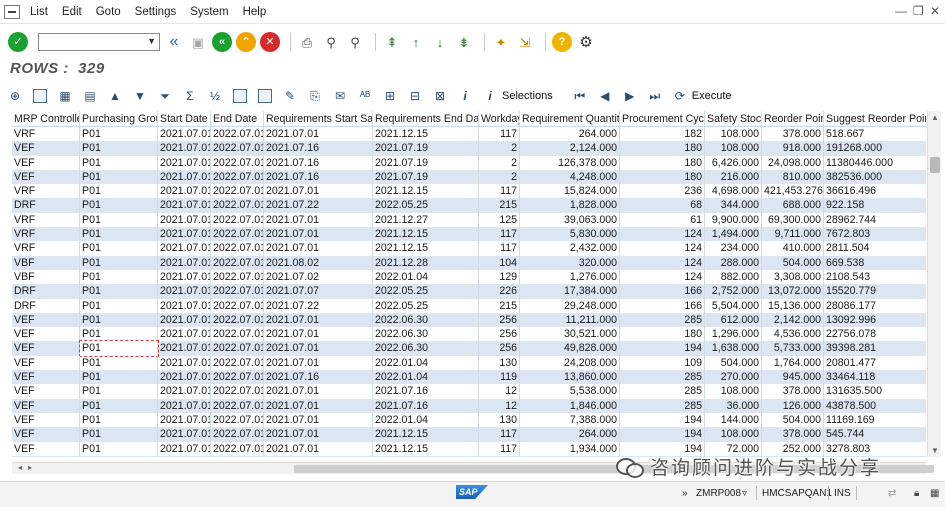 The width and height of the screenshot is (945, 507). I want to click on table-cell: 1,934.000, so click(570, 448).